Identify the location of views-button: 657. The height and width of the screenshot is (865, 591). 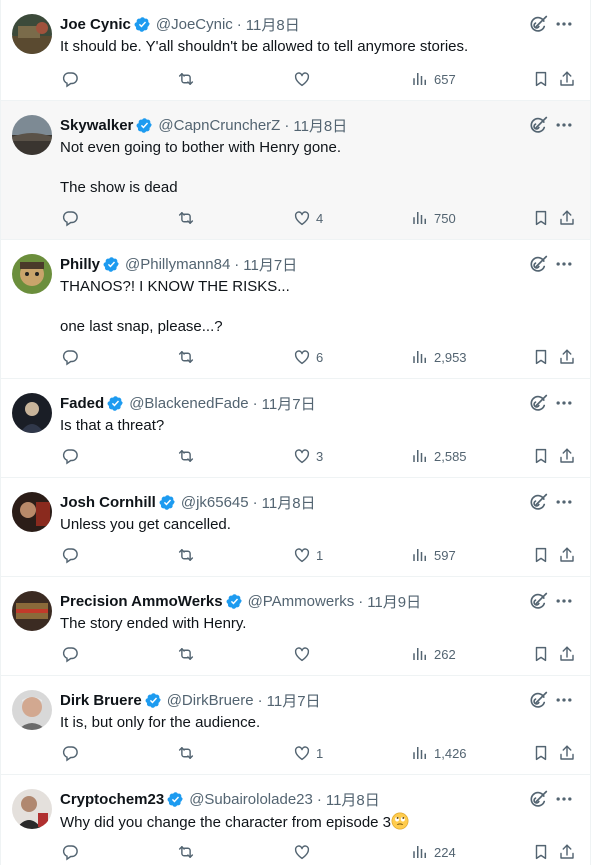
(433, 79).